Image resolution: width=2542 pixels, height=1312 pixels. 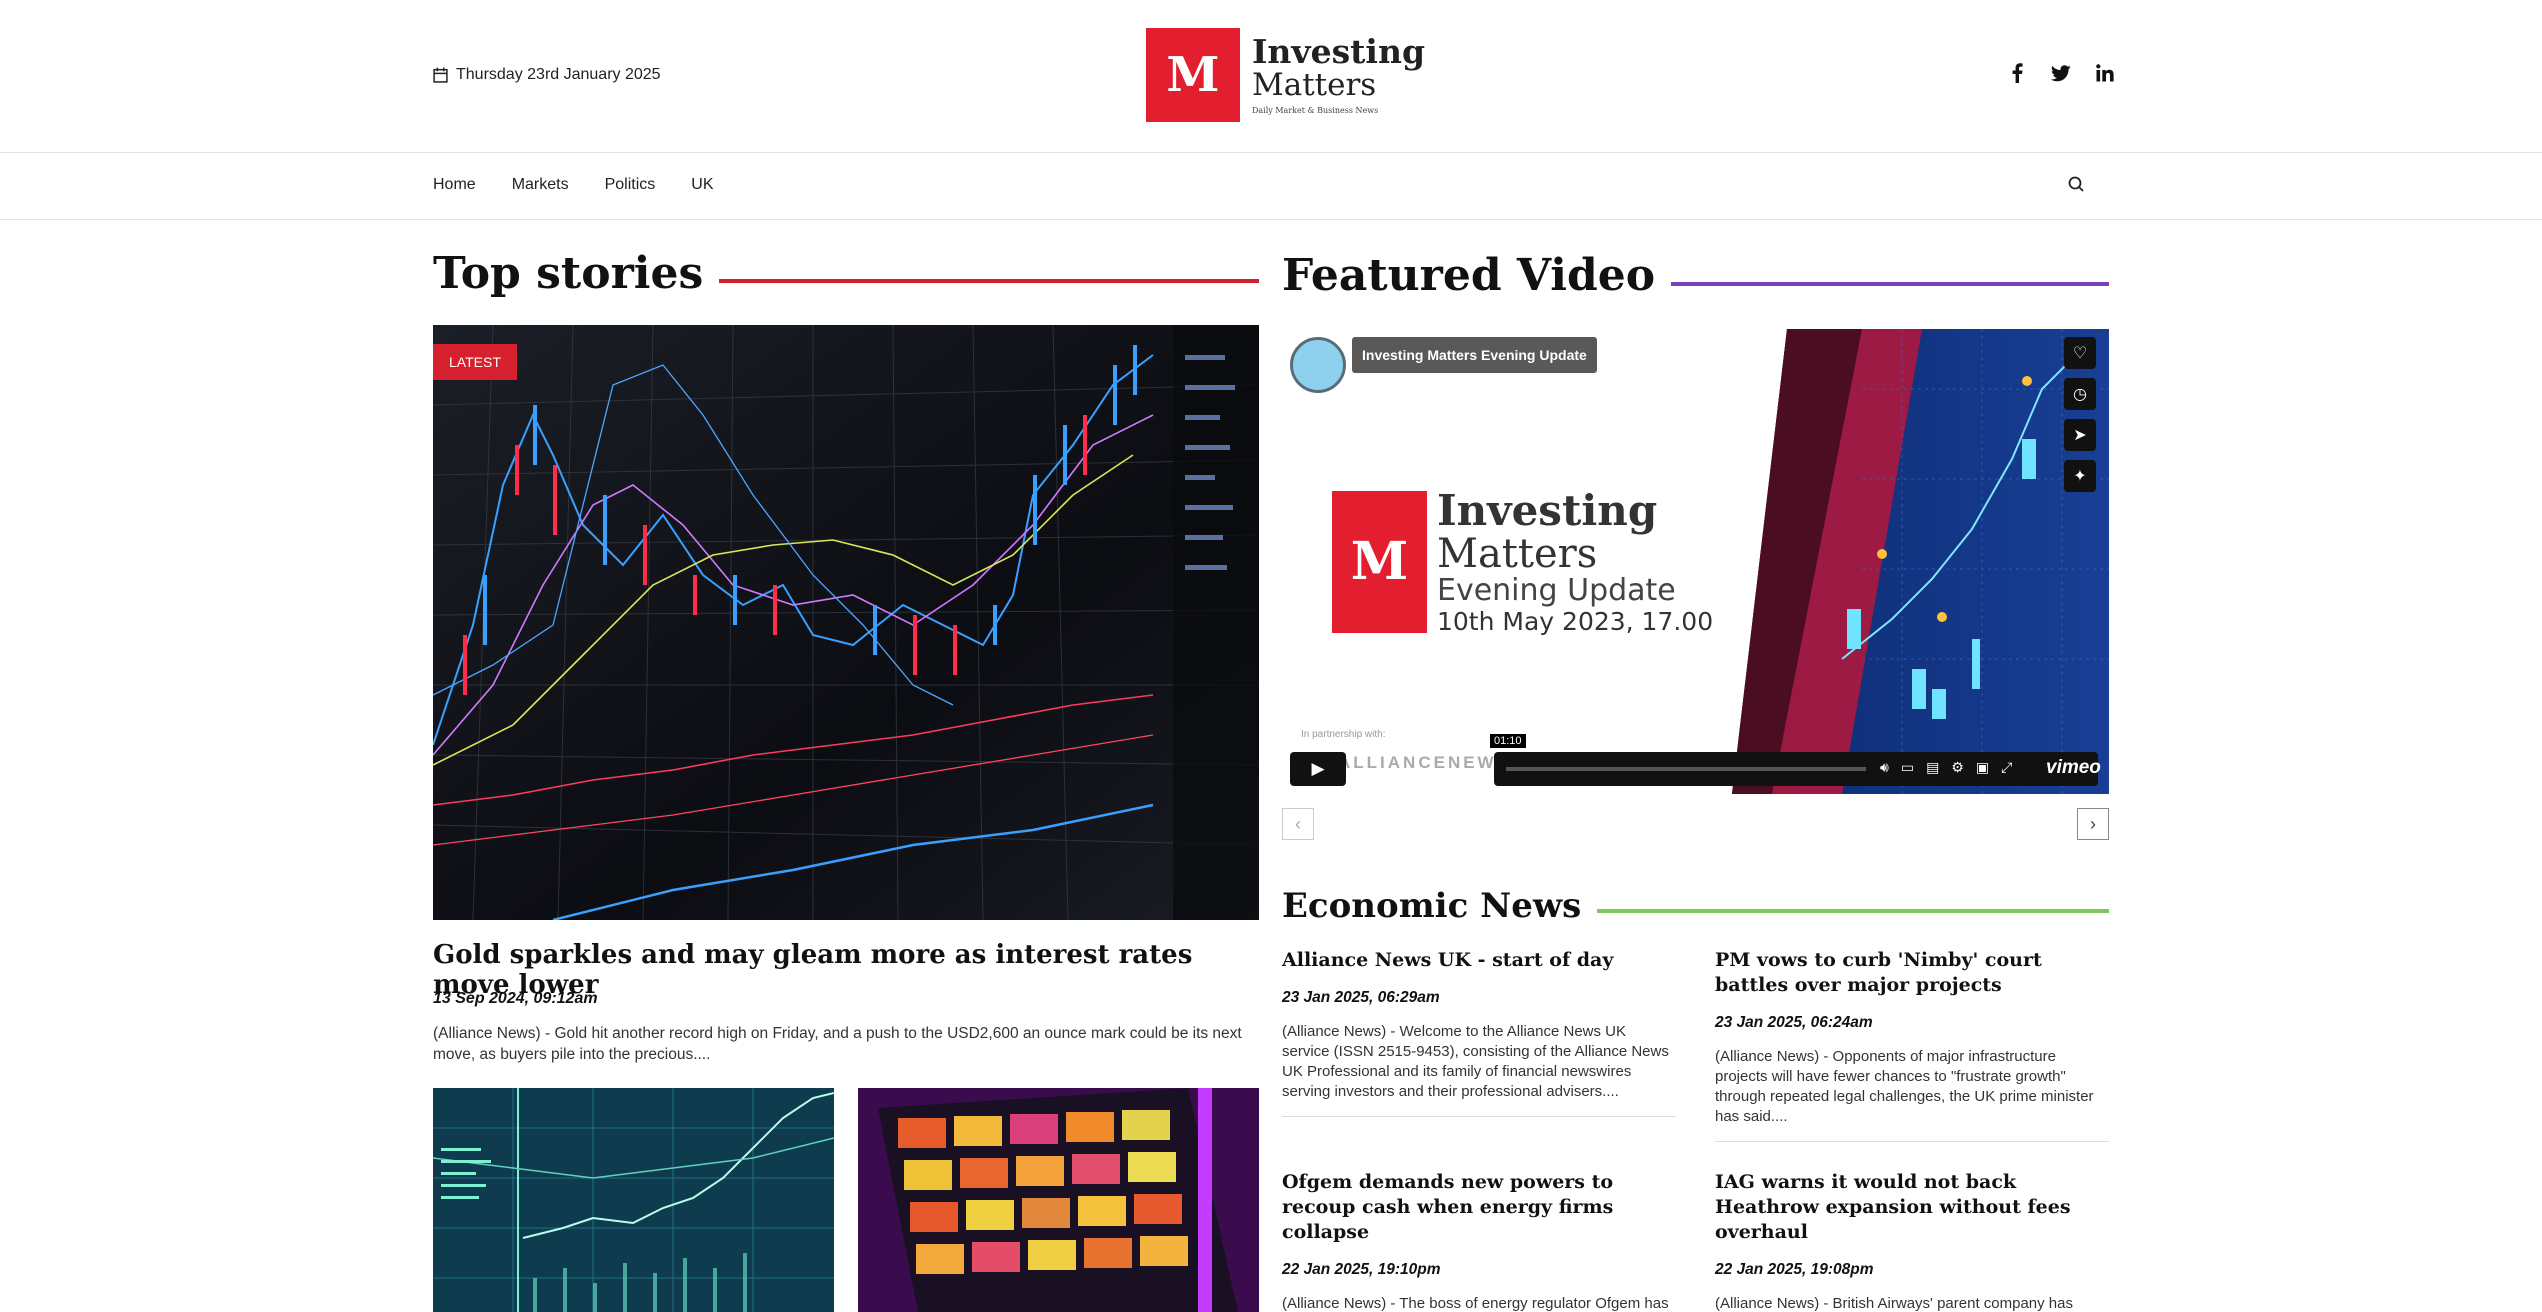 What do you see at coordinates (1479, 960) in the screenshot?
I see `news-headline: Alliance News UK - start of day` at bounding box center [1479, 960].